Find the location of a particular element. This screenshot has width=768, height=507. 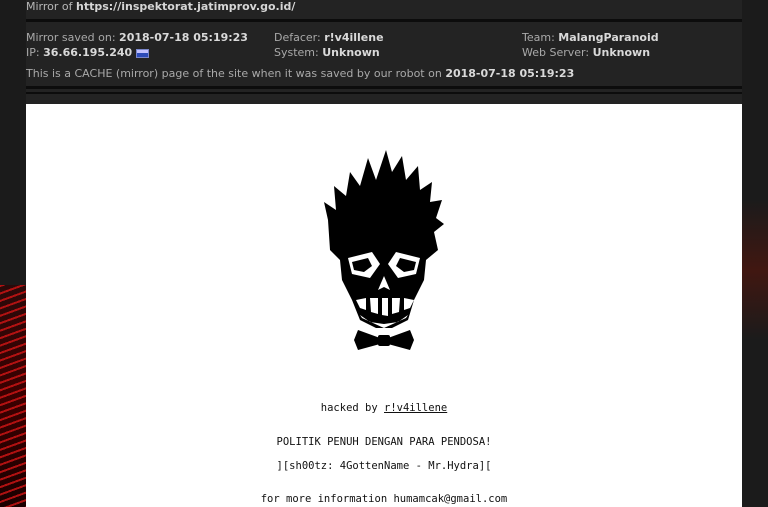

hacked-by-line: hacked by r!v4illene is located at coordinates (384, 408).